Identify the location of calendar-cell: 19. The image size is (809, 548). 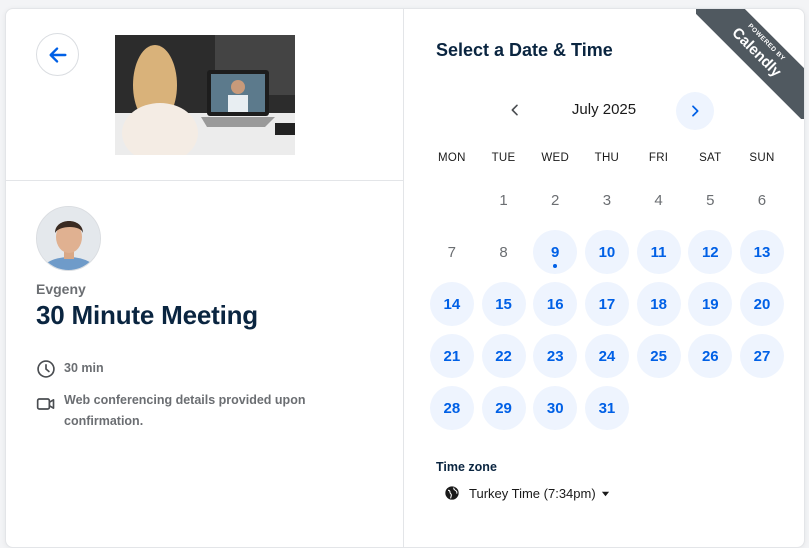
(710, 304).